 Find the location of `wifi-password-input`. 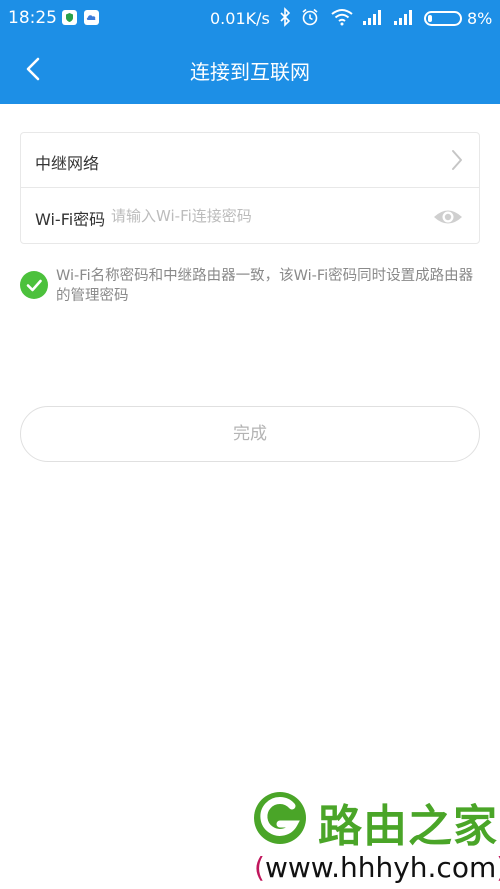

wifi-password-input is located at coordinates (261, 216).